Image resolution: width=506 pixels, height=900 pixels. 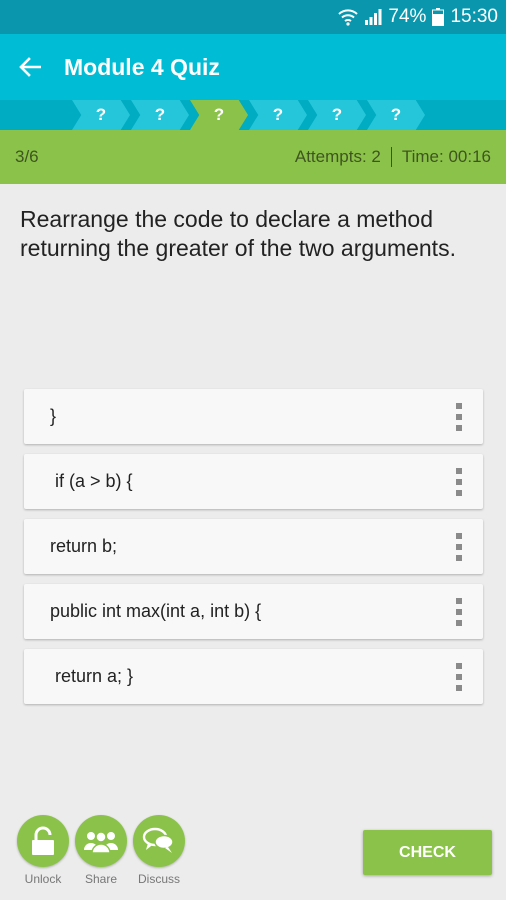 I want to click on people-icon, so click(x=101, y=841).